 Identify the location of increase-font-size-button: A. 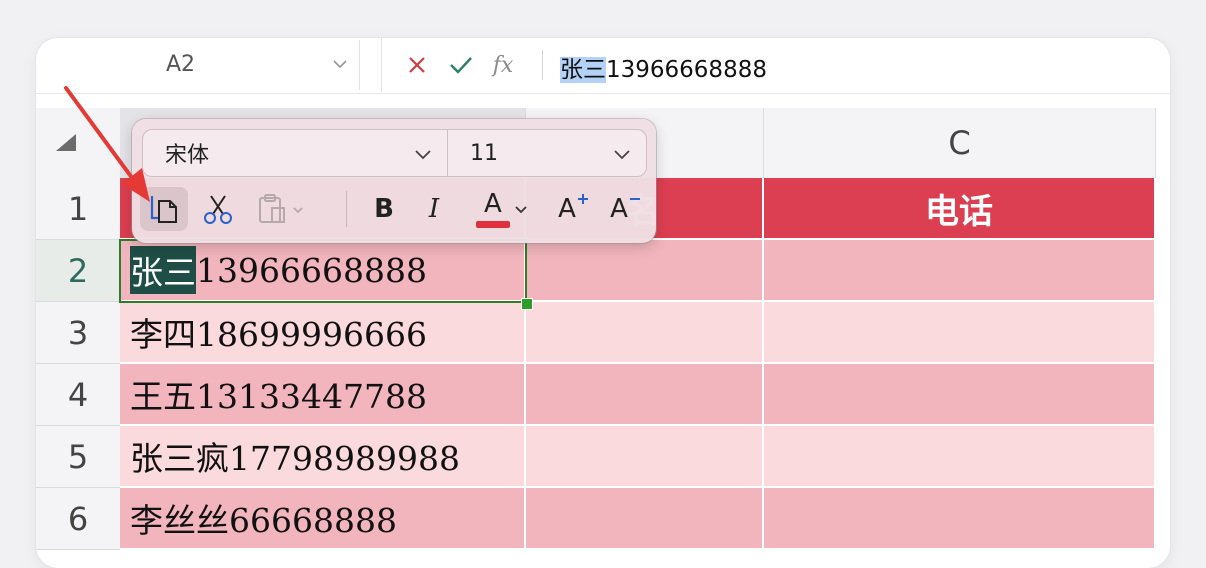
(574, 209).